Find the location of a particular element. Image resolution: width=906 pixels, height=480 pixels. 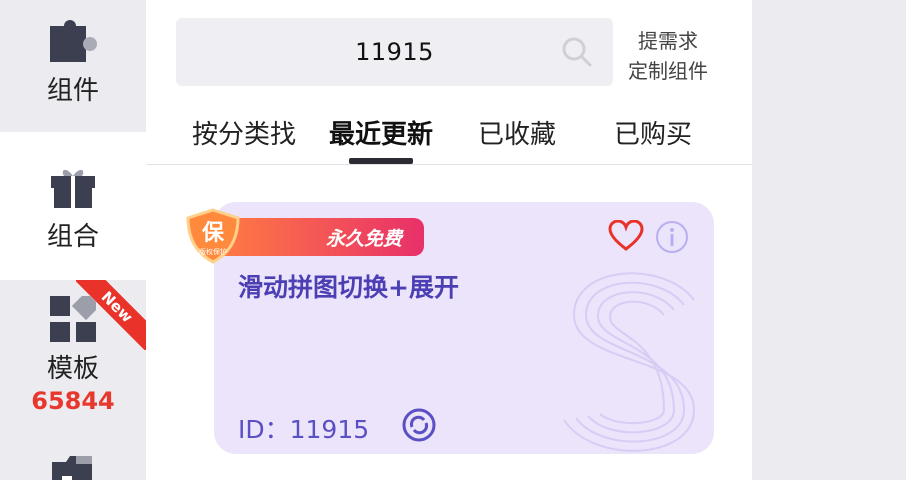

tab-by-category: 按分类找 is located at coordinates (244, 132).